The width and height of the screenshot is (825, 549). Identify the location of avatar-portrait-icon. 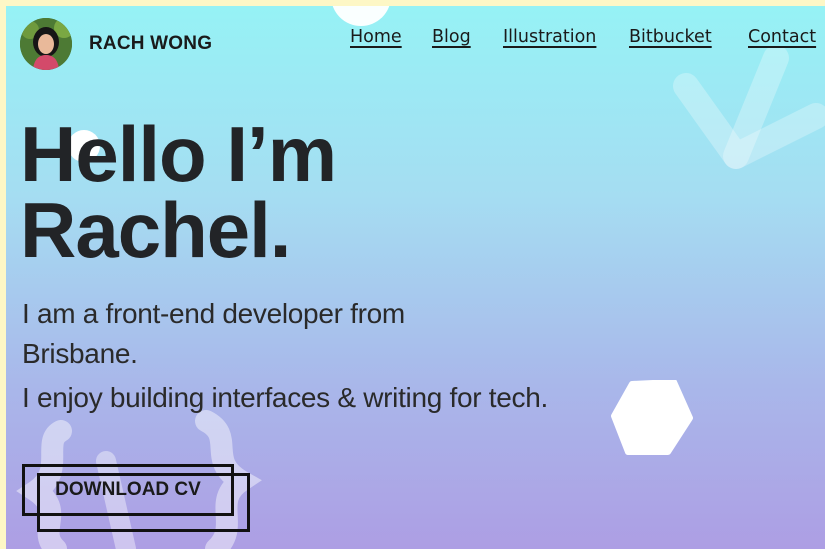
(46, 44).